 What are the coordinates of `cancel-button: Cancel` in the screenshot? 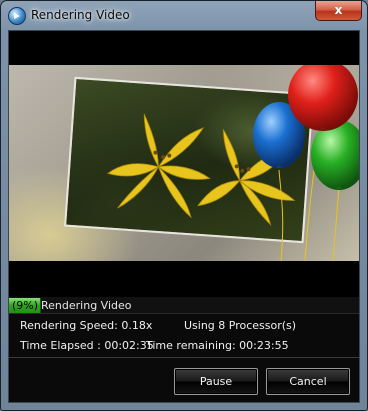 It's located at (308, 381).